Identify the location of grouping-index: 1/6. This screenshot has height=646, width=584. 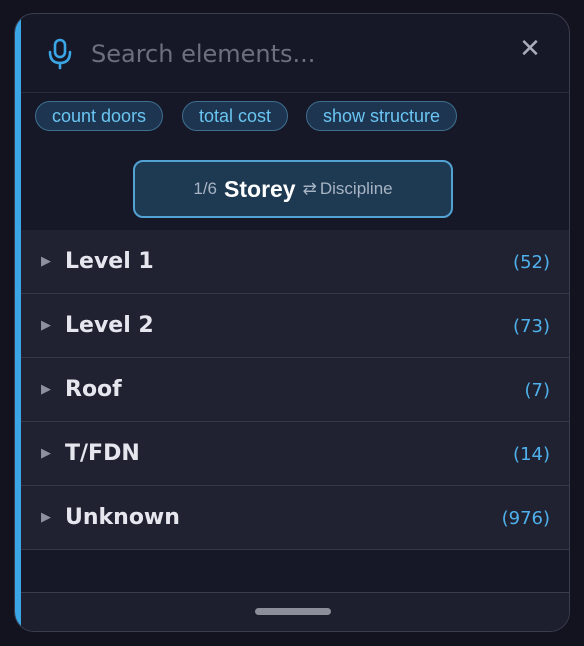
(205, 188).